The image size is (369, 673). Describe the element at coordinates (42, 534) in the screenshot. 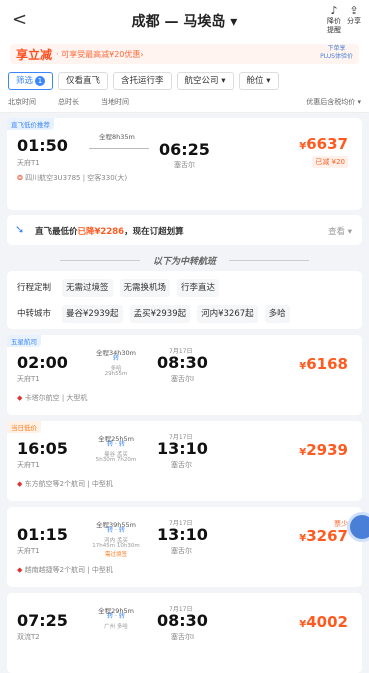

I see `departure-time: 01:15` at that location.